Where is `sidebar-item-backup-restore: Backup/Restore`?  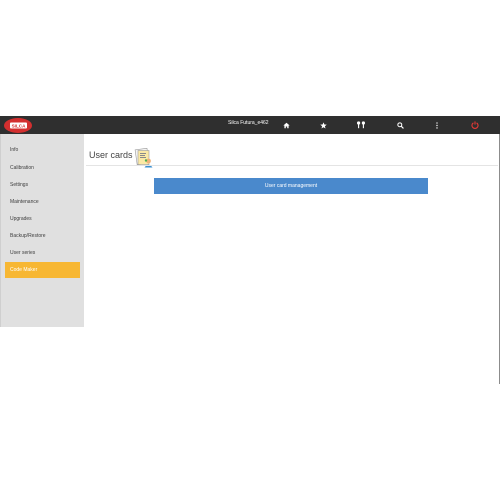 sidebar-item-backup-restore: Backup/Restore is located at coordinates (42, 236).